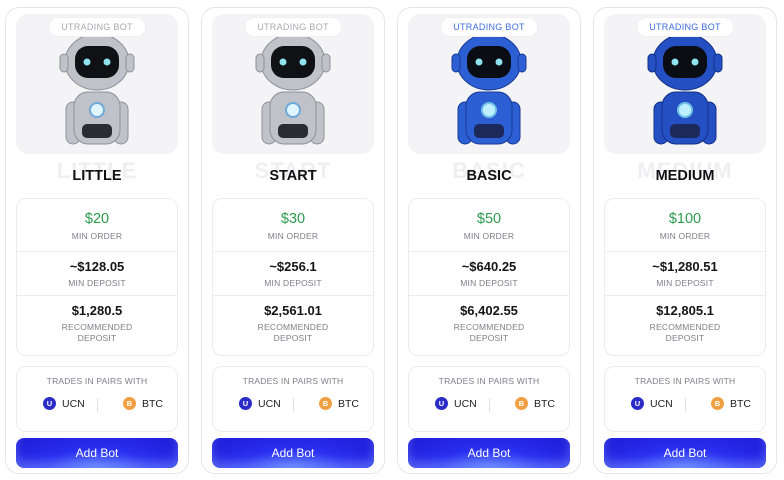  I want to click on recommended-deposit-value: $6,402.55, so click(489, 310).